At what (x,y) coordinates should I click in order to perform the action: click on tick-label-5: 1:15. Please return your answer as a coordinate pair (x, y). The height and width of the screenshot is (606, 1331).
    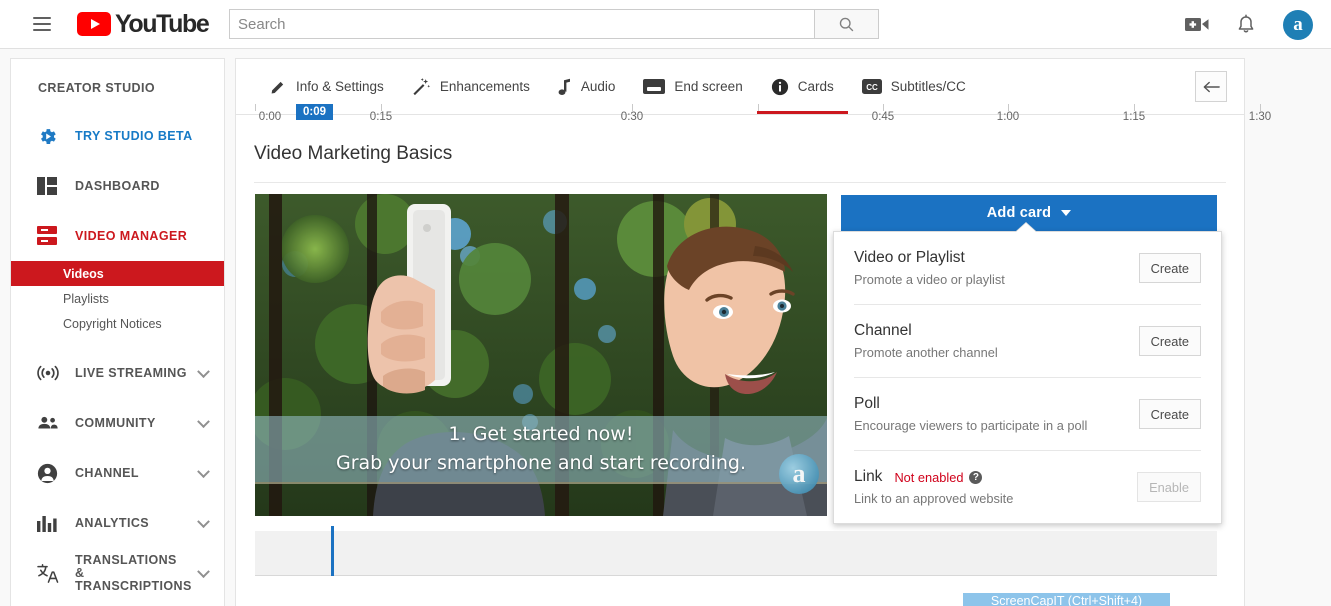
    Looking at the image, I should click on (1134, 117).